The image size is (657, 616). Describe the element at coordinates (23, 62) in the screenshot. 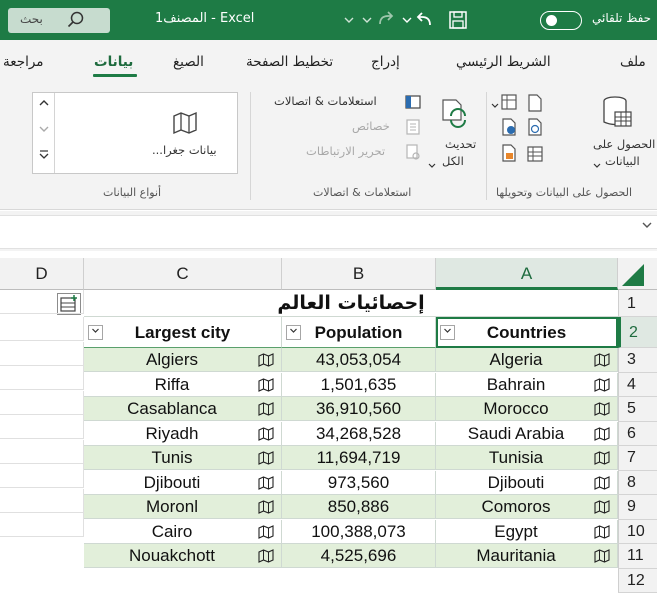

I see `tab-review: مراجعة` at that location.